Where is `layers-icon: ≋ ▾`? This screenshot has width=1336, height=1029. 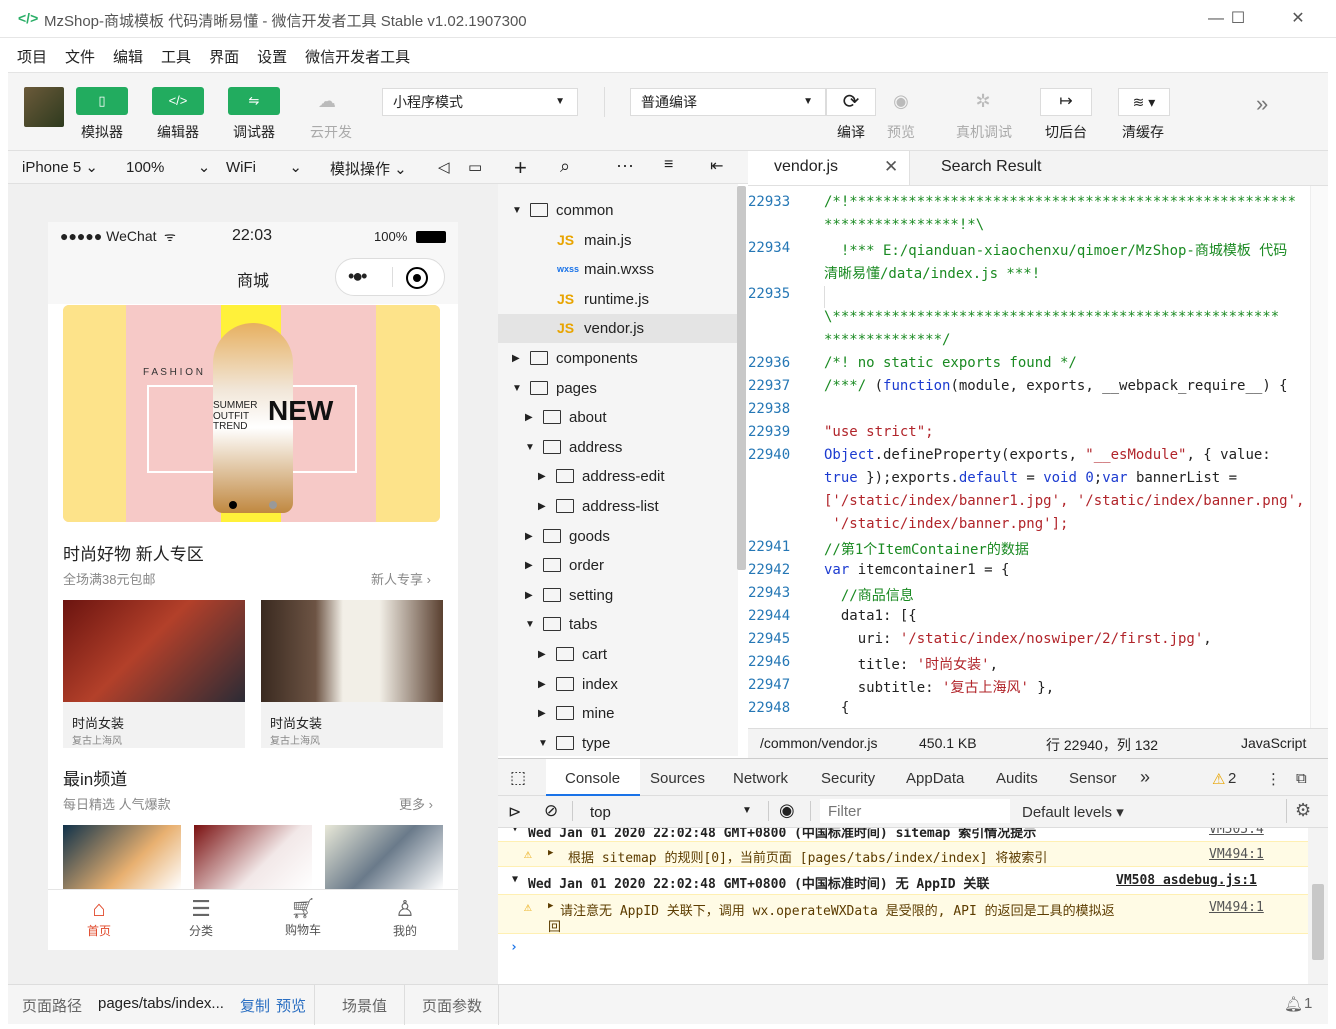
layers-icon: ≋ ▾ is located at coordinates (1144, 102).